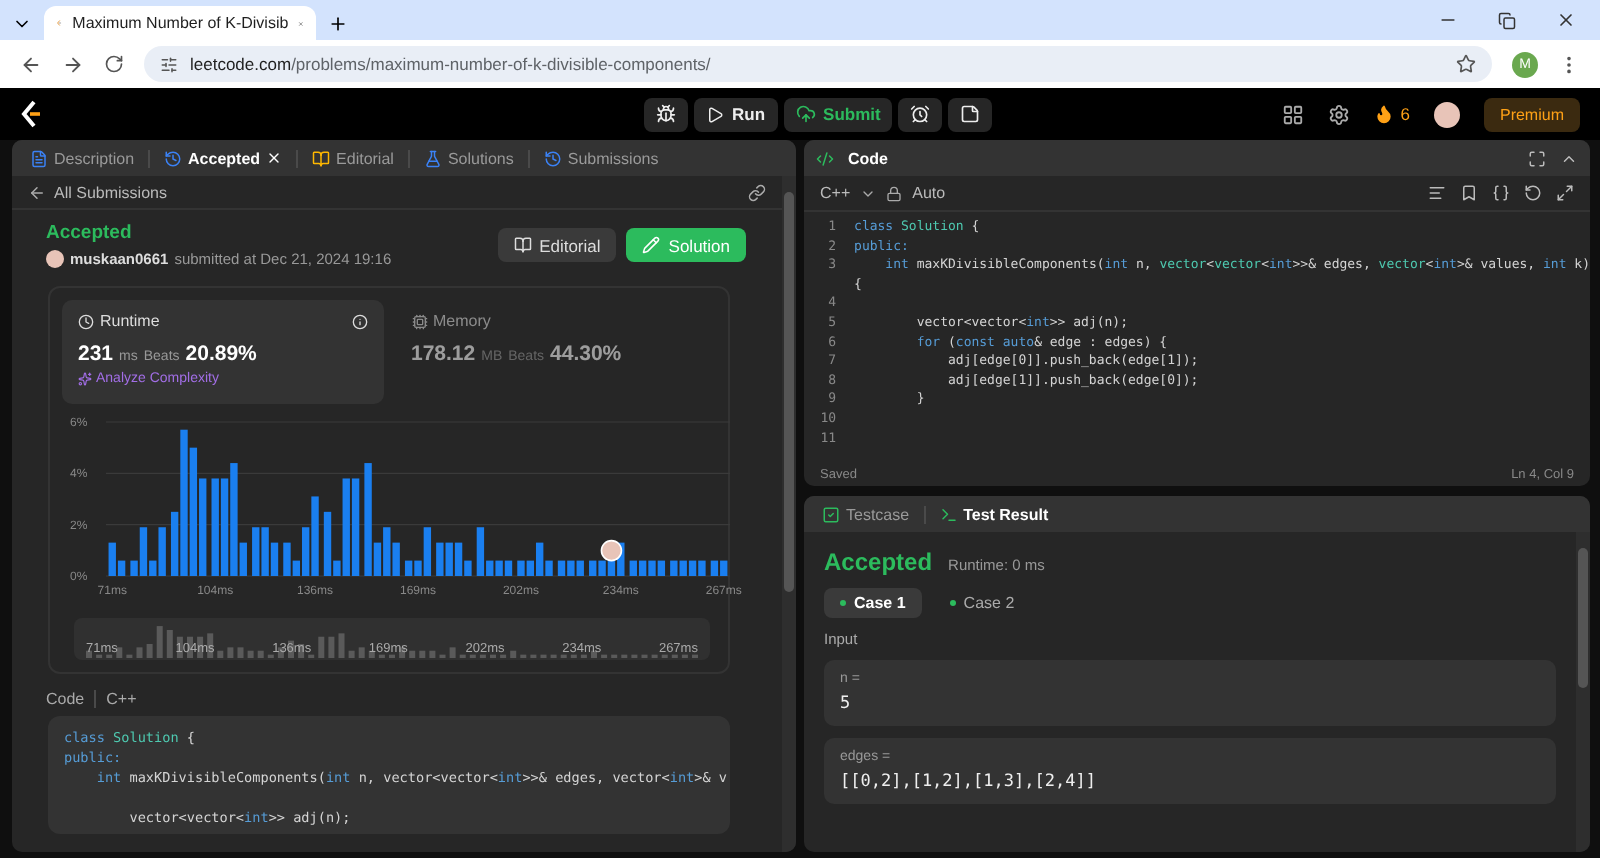 The image size is (1600, 858). Describe the element at coordinates (868, 158) in the screenshot. I see `panel-title: Code` at that location.